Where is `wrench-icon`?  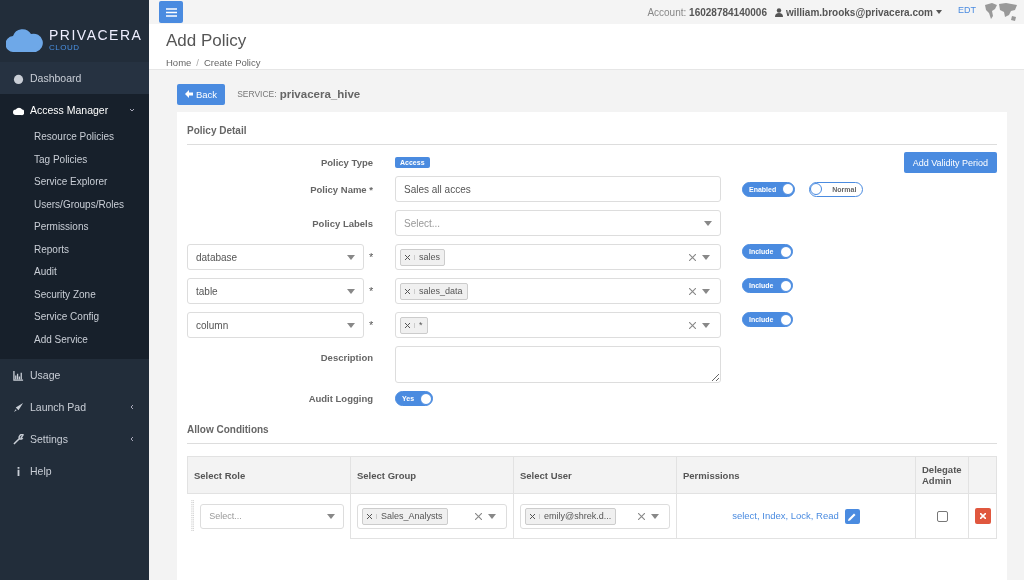
wrench-icon is located at coordinates (18, 439).